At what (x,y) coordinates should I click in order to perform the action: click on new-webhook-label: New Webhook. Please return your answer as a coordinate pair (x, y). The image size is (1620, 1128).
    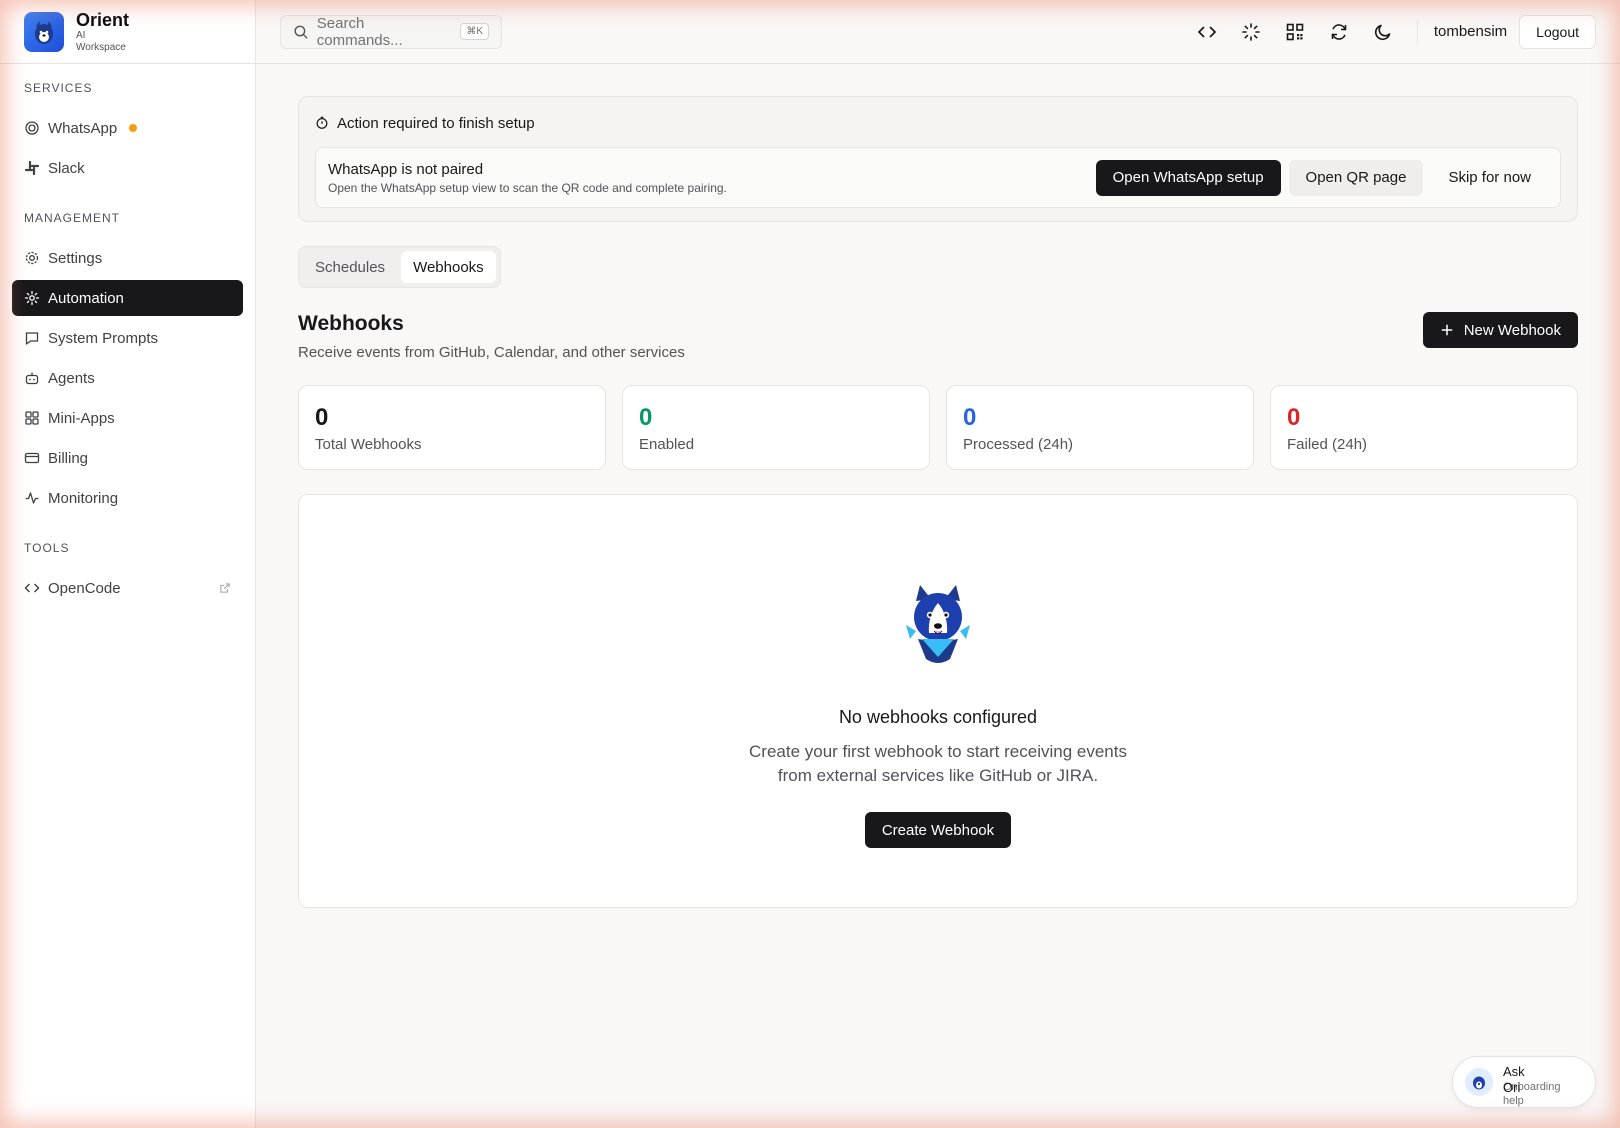
    Looking at the image, I should click on (1512, 330).